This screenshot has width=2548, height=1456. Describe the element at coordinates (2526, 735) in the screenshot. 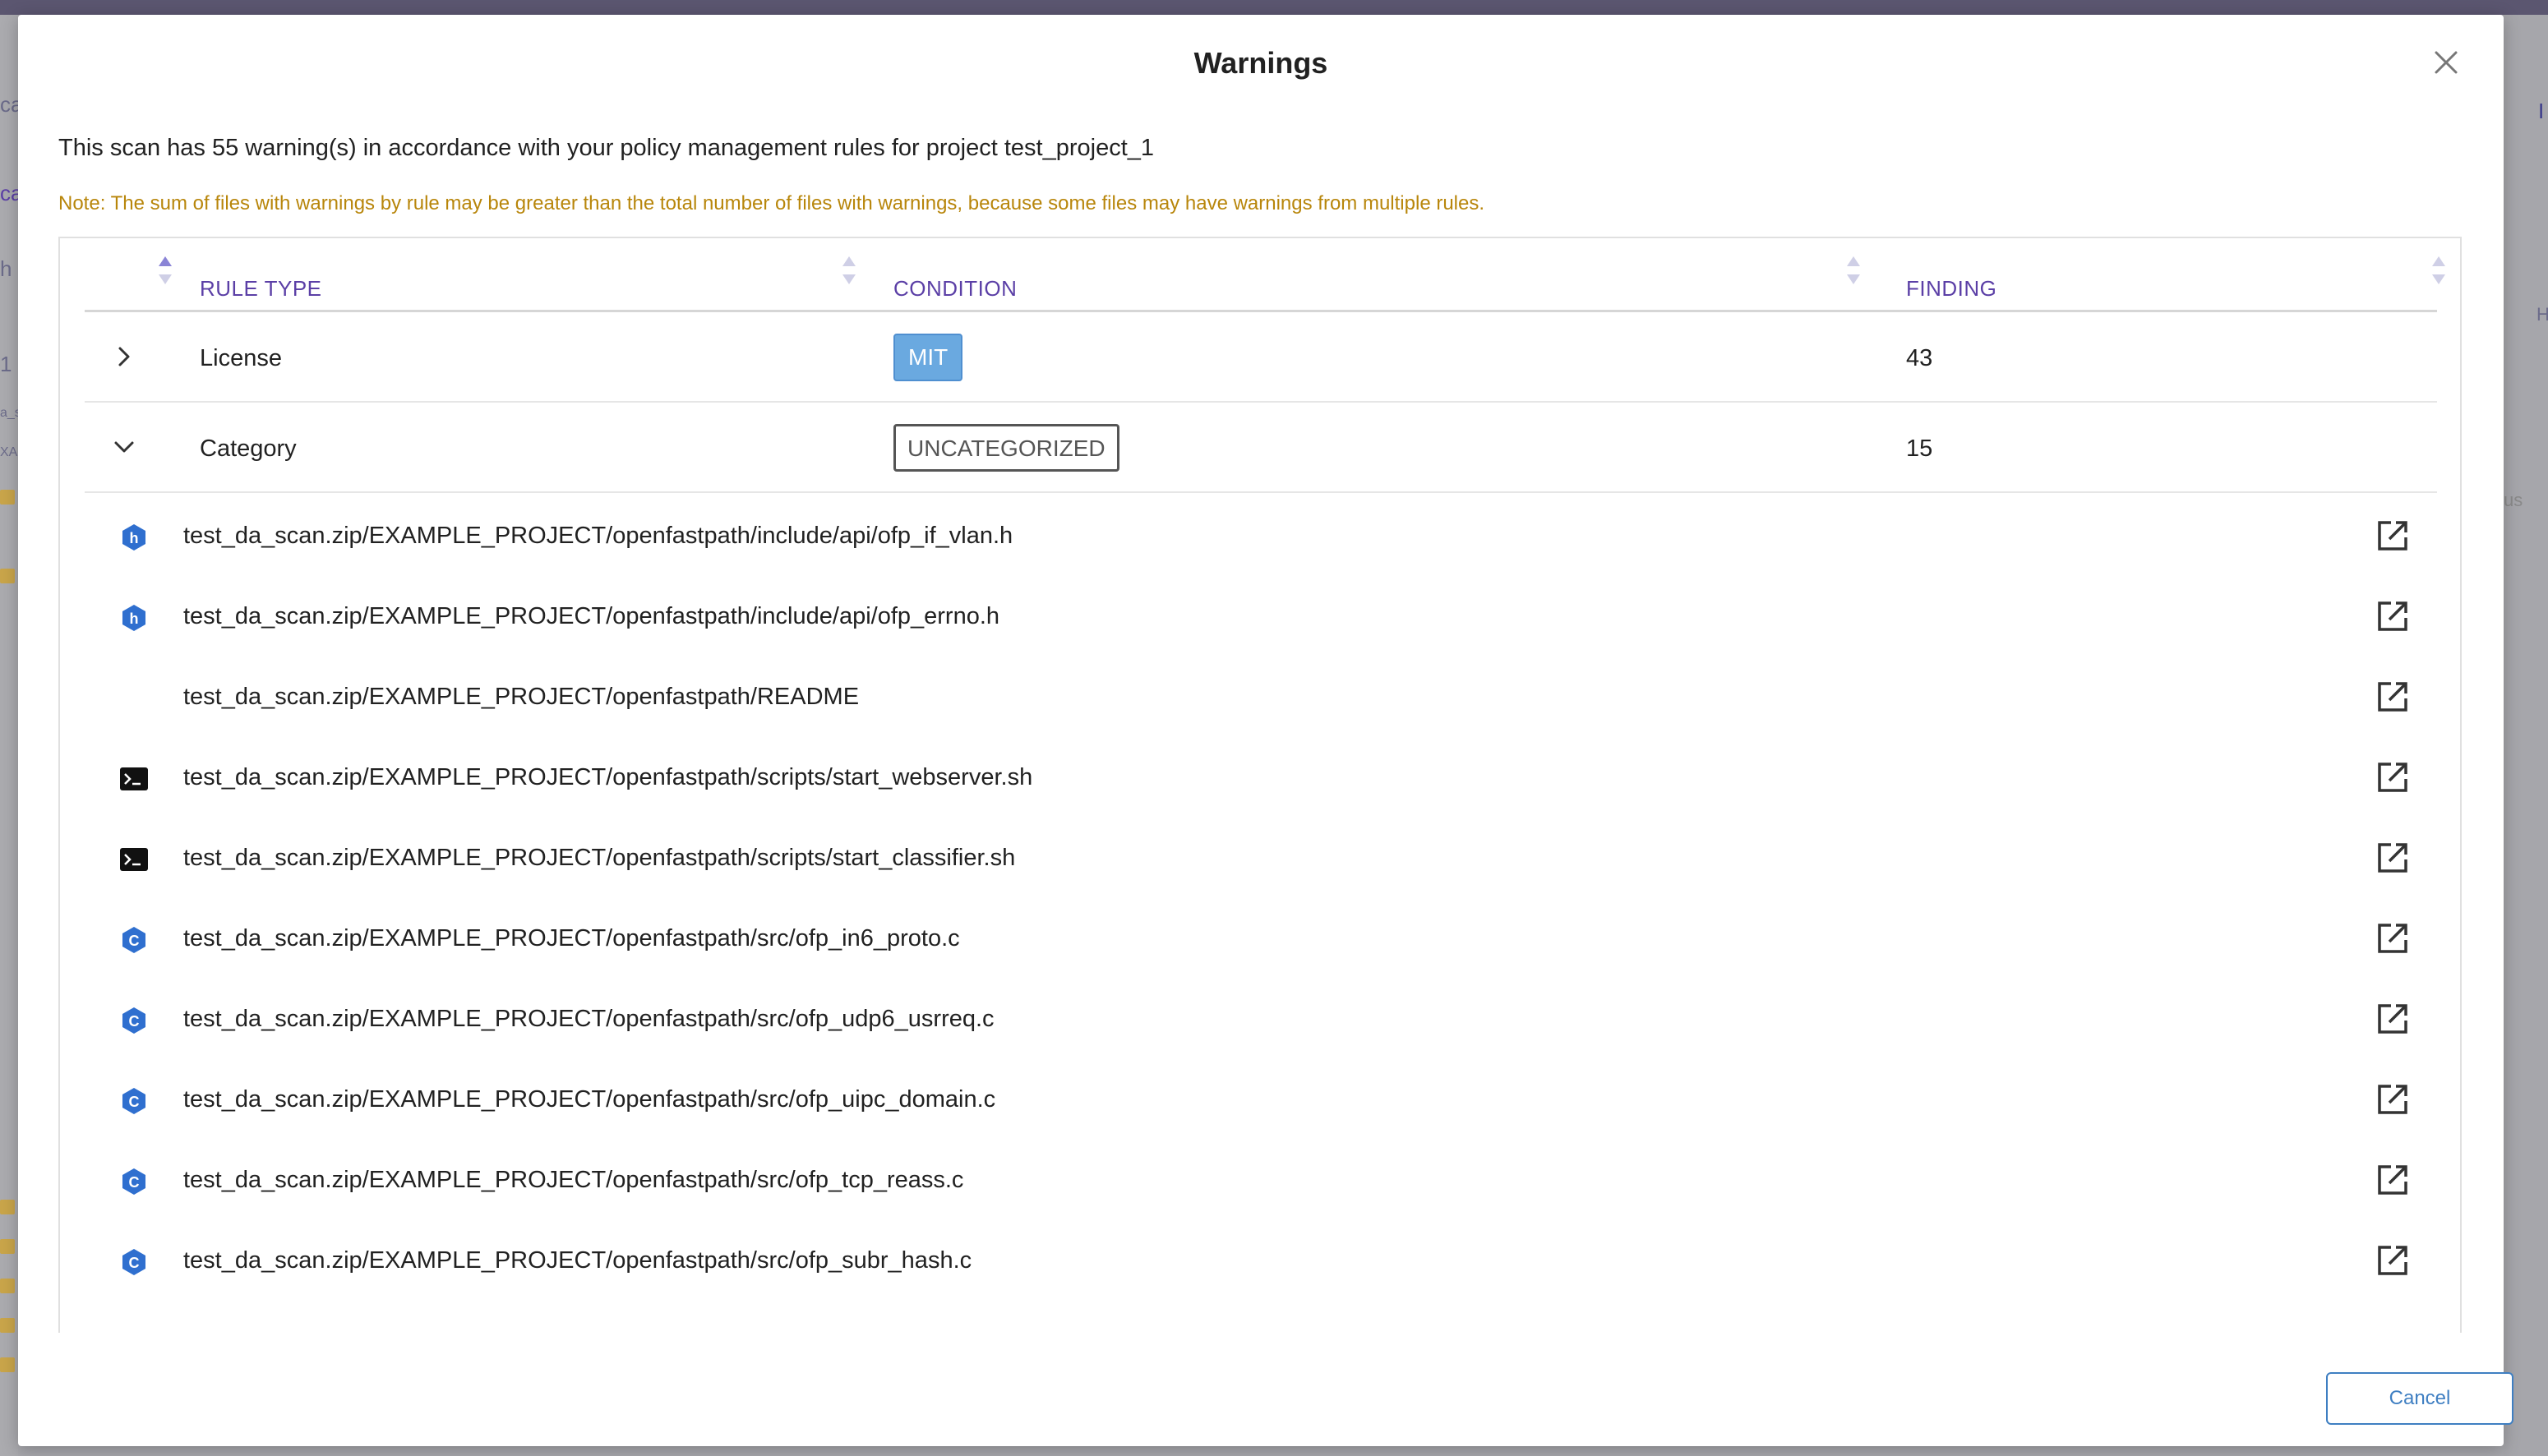

I see `background-right-column` at that location.